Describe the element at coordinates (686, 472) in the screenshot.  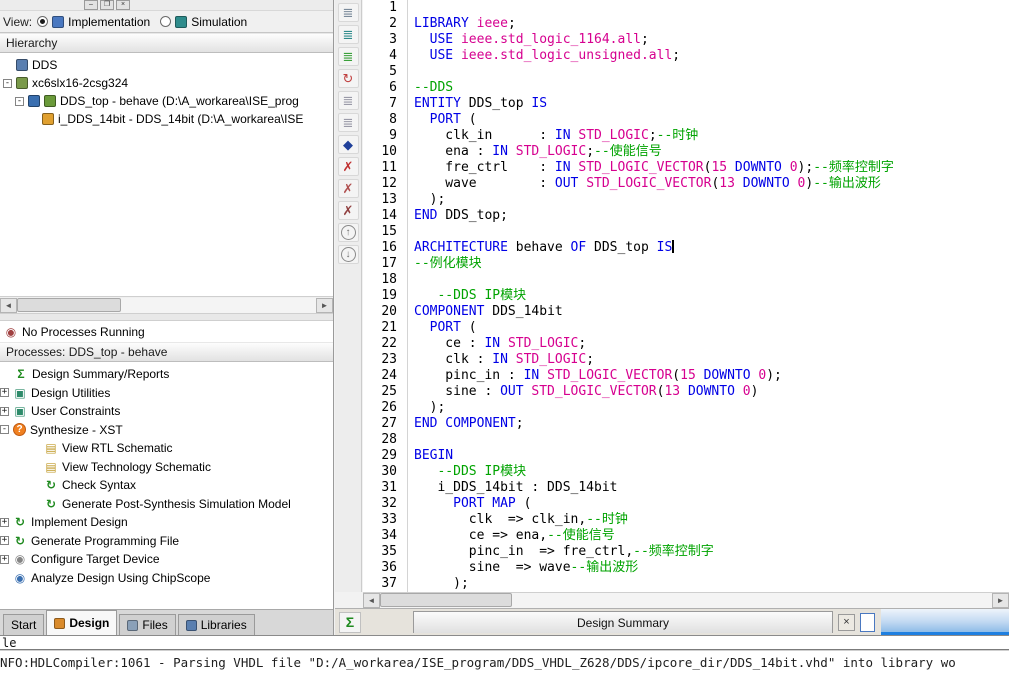
I see `code-line: 30 --DDS IP模块` at that location.